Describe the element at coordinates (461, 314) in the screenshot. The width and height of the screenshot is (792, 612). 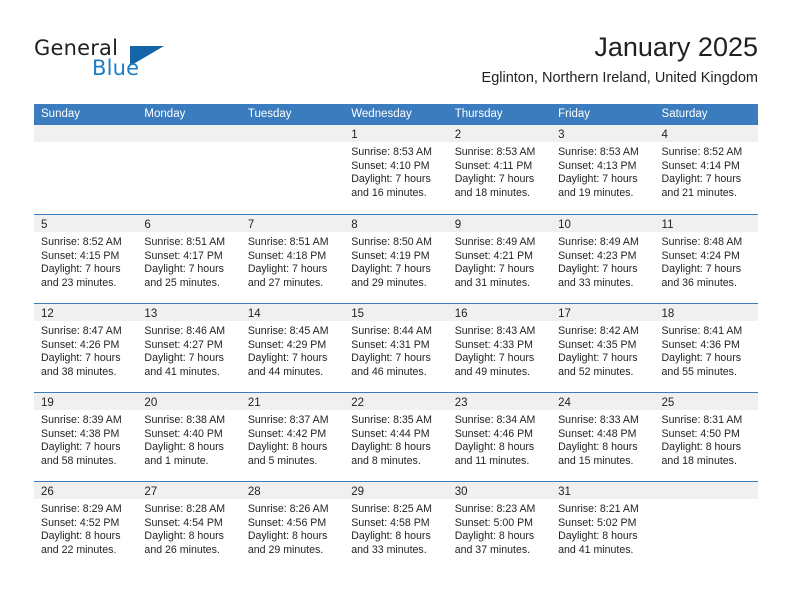
I see `day-number: 16` at that location.